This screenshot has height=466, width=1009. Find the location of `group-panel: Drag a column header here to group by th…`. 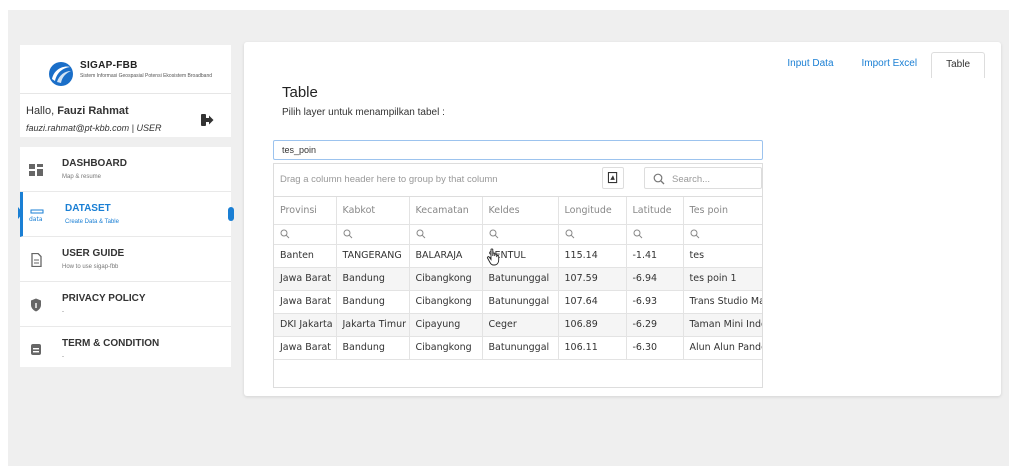

group-panel: Drag a column header here to group by th… is located at coordinates (518, 180).